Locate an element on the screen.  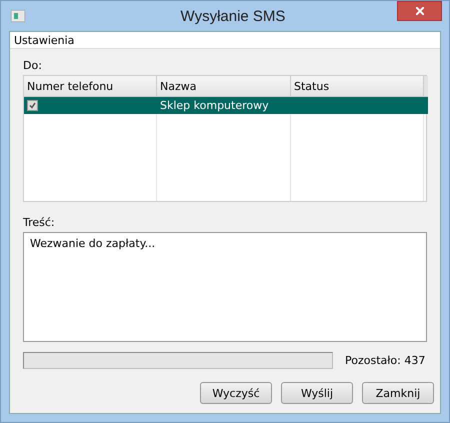
table-cell is located at coordinates (90, 105).